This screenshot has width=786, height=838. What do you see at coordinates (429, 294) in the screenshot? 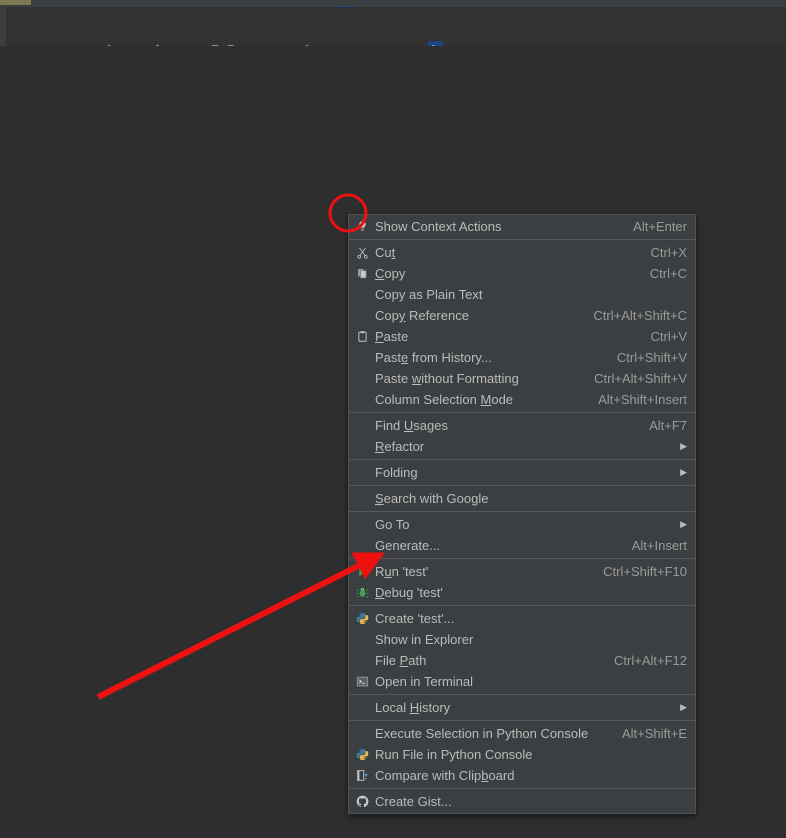
I see `menu-item-label: Copy as Plain Text` at bounding box center [429, 294].